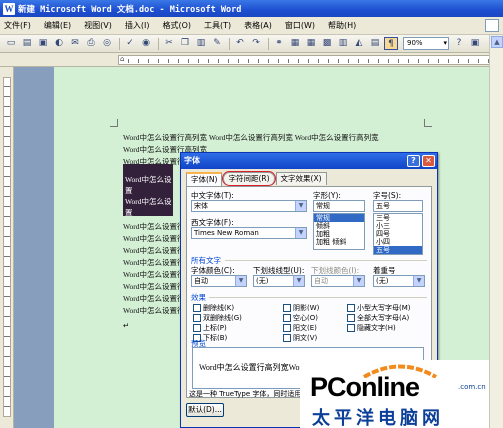  Describe the element at coordinates (300, 338) in the screenshot. I see `engrave-checkbox: 阴文(V)` at that location.